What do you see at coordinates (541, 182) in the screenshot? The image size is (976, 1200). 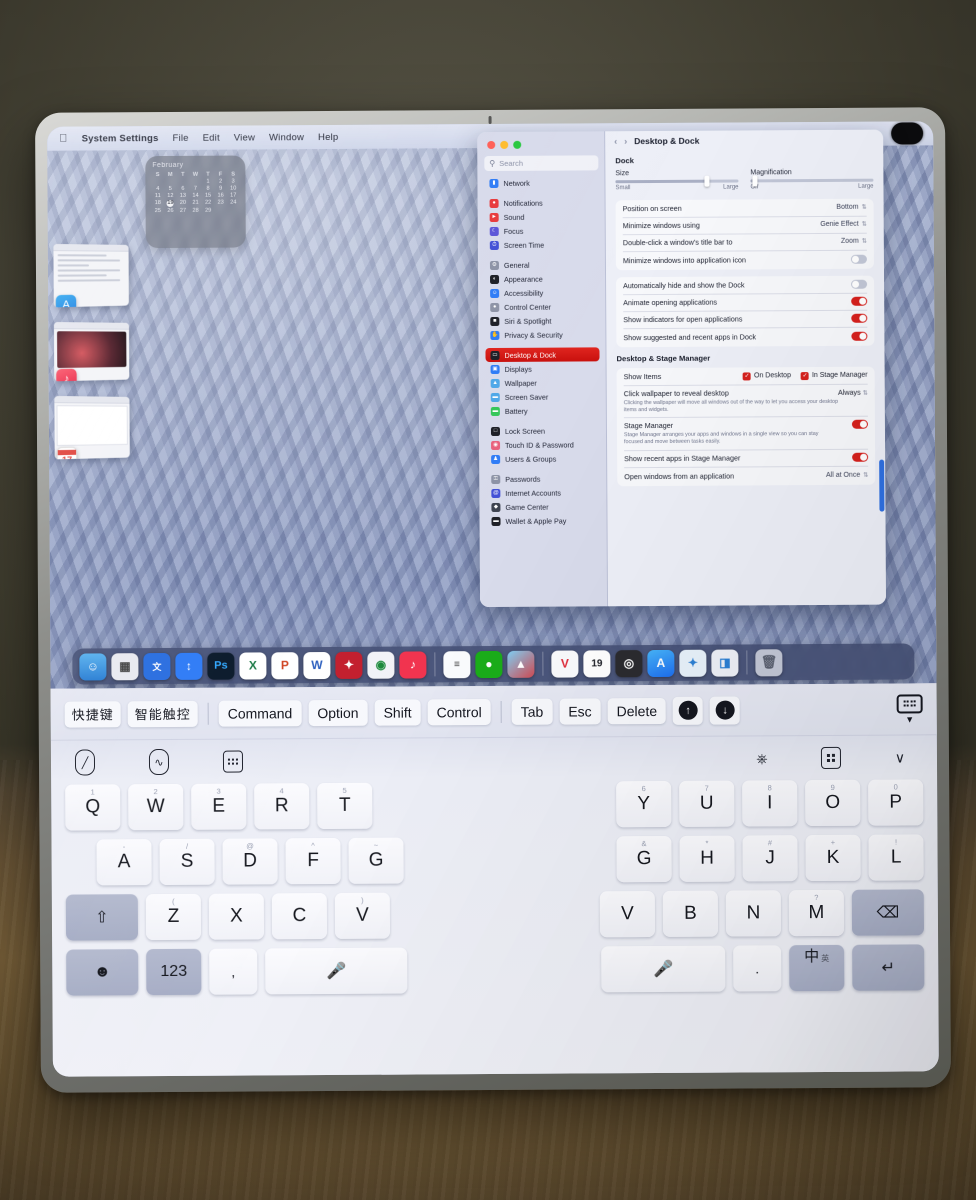 I see `sidebar-item-network: ▮ Network` at bounding box center [541, 182].